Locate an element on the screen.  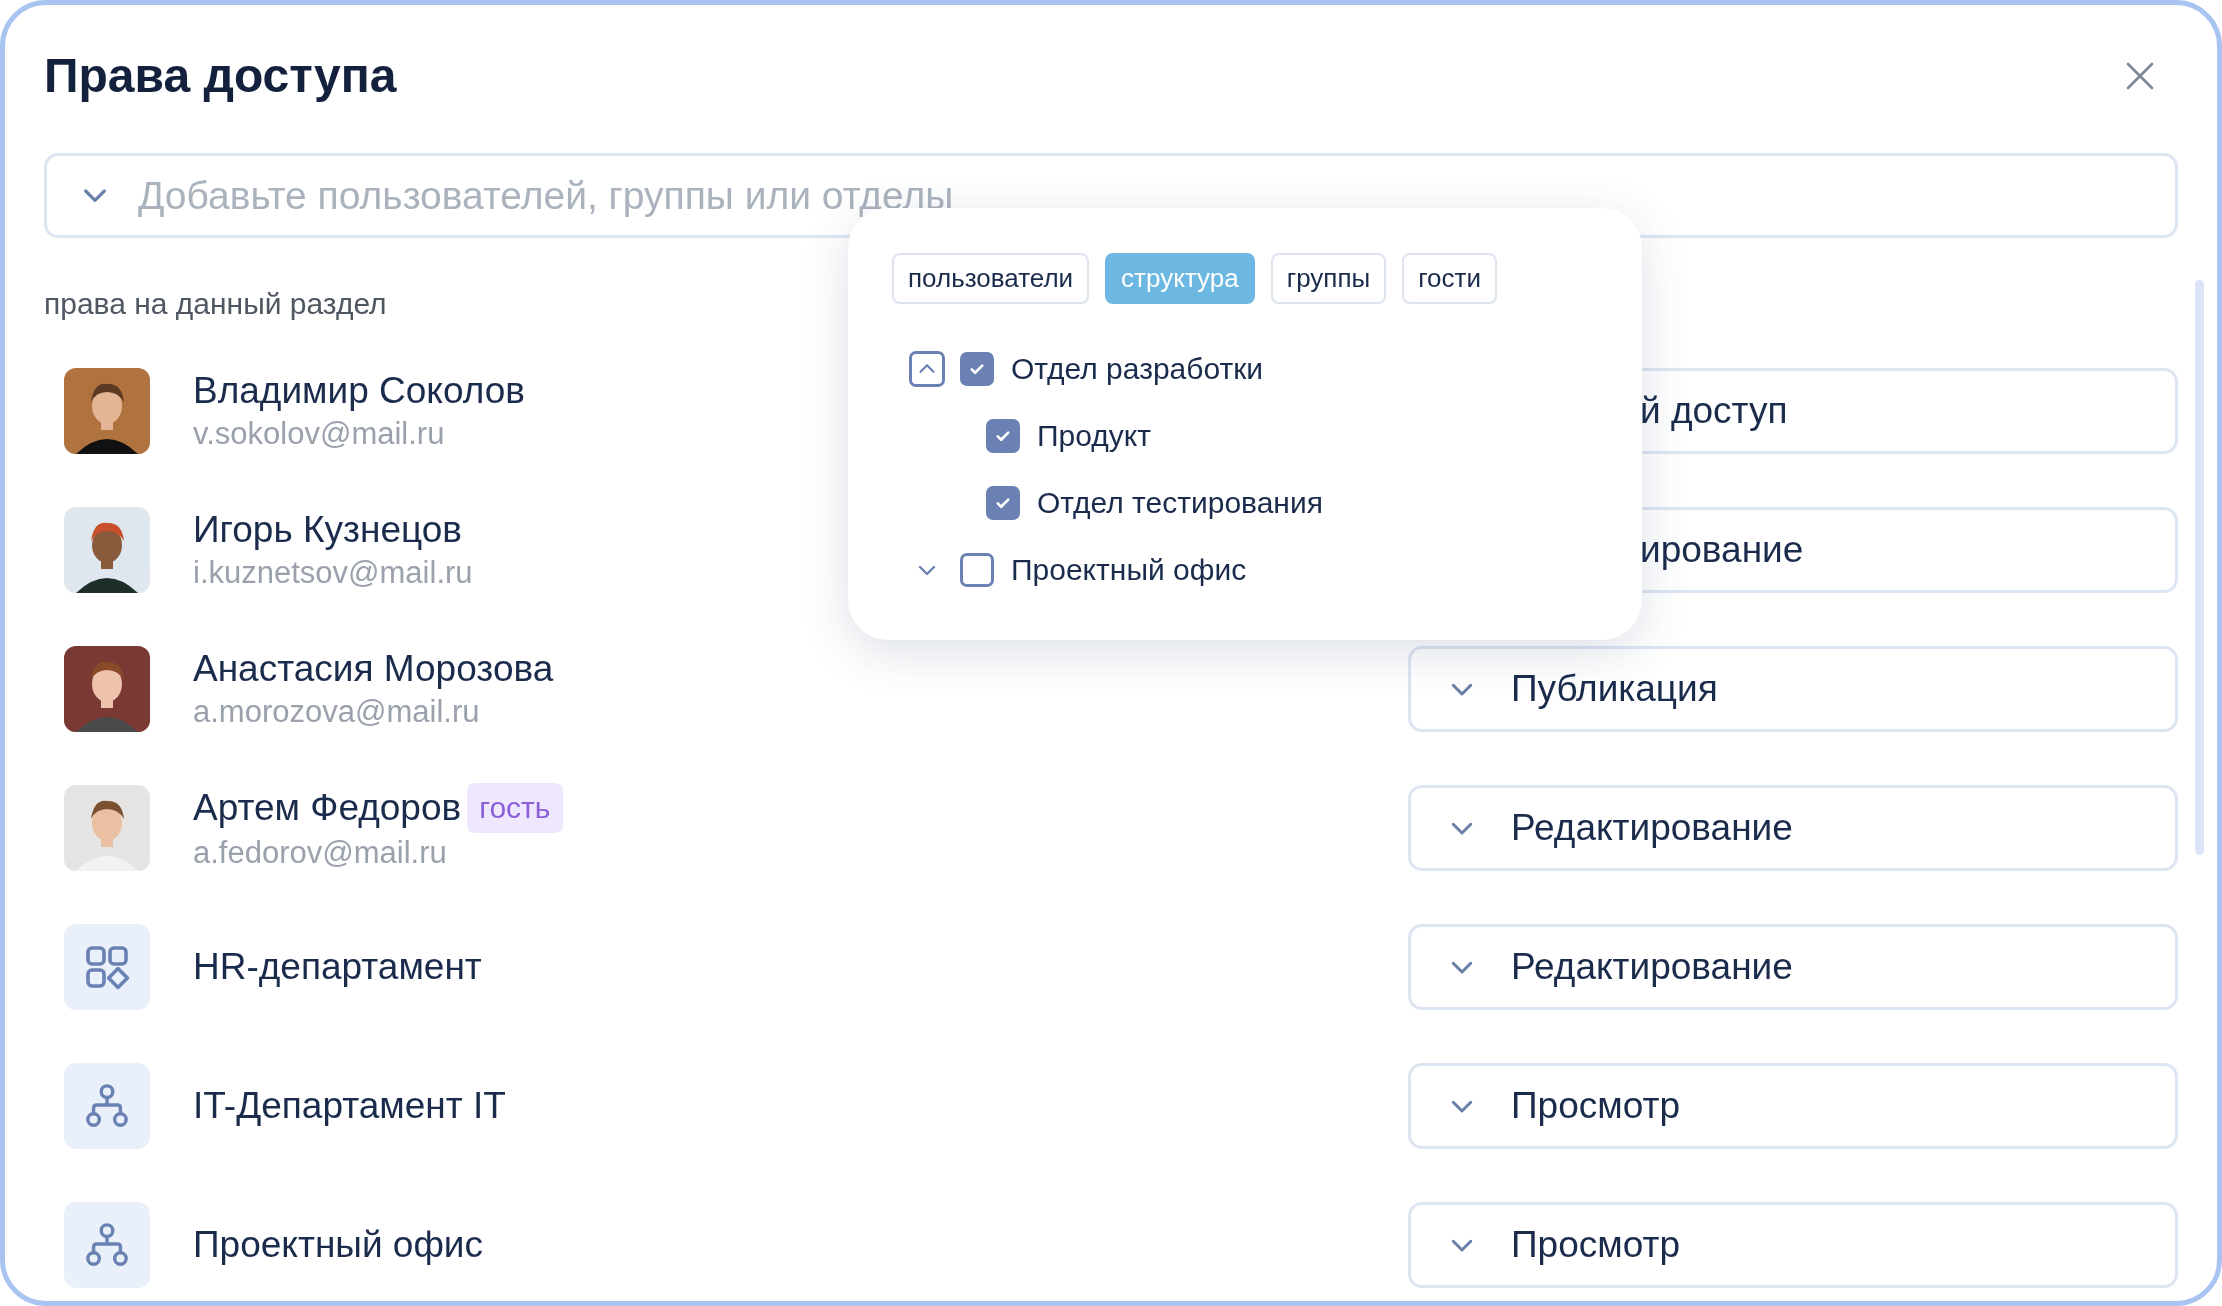
member-name: Артем Федоров is located at coordinates (327, 807).